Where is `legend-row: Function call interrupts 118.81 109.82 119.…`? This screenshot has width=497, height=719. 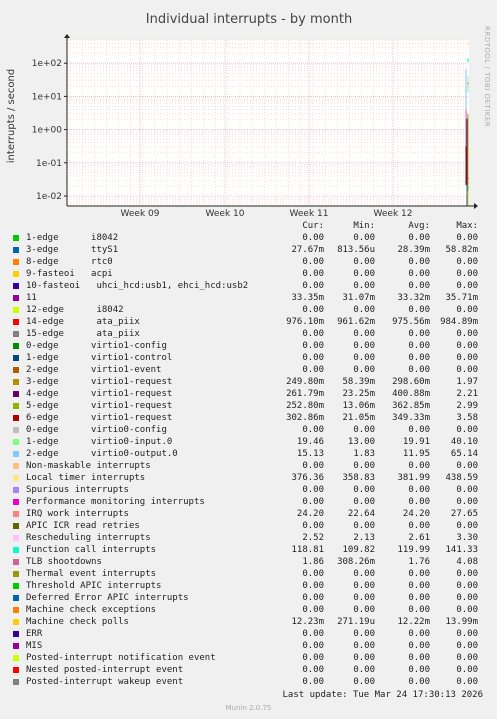
legend-row: Function call interrupts 118.81 109.82 119.… is located at coordinates (248, 550).